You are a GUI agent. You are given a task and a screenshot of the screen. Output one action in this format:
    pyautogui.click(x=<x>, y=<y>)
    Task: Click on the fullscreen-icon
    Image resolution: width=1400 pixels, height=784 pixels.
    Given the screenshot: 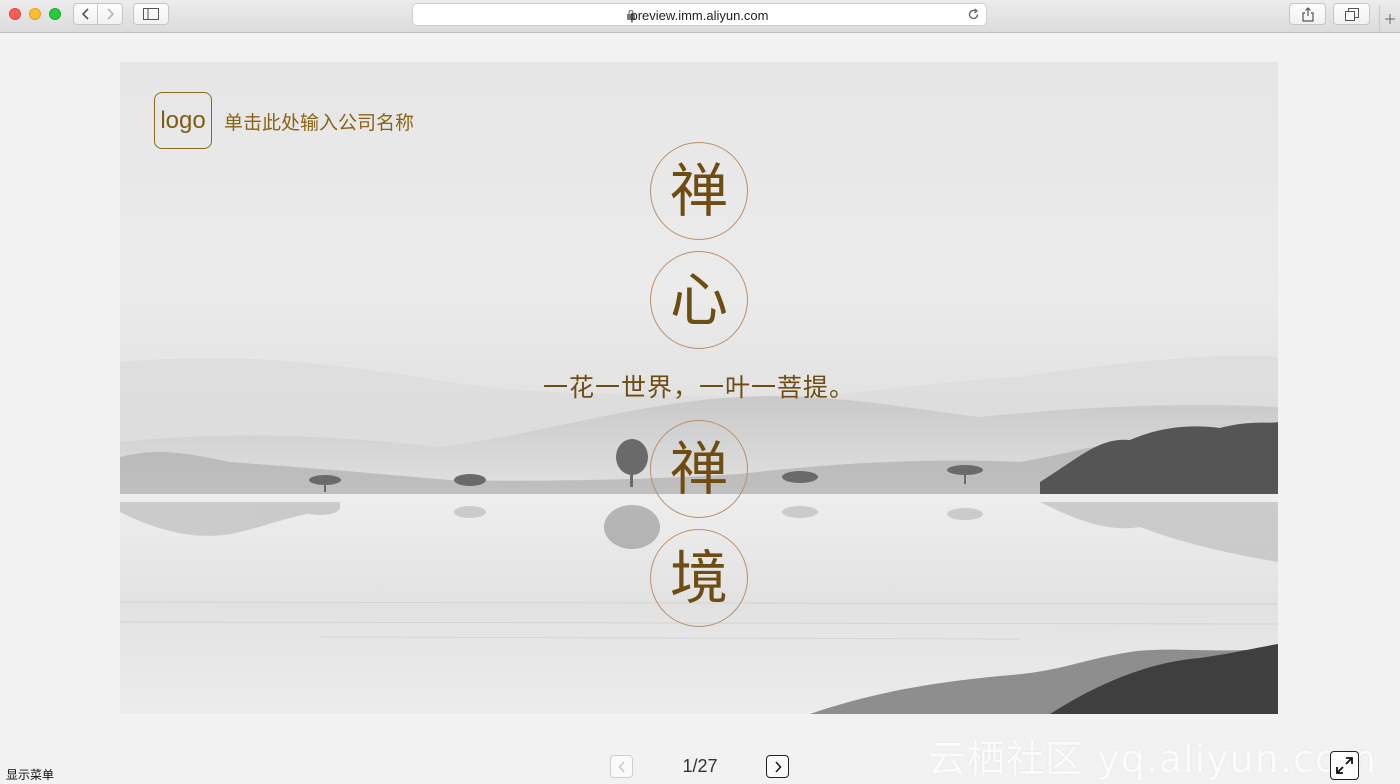 What is the action you would take?
    pyautogui.click(x=1344, y=765)
    